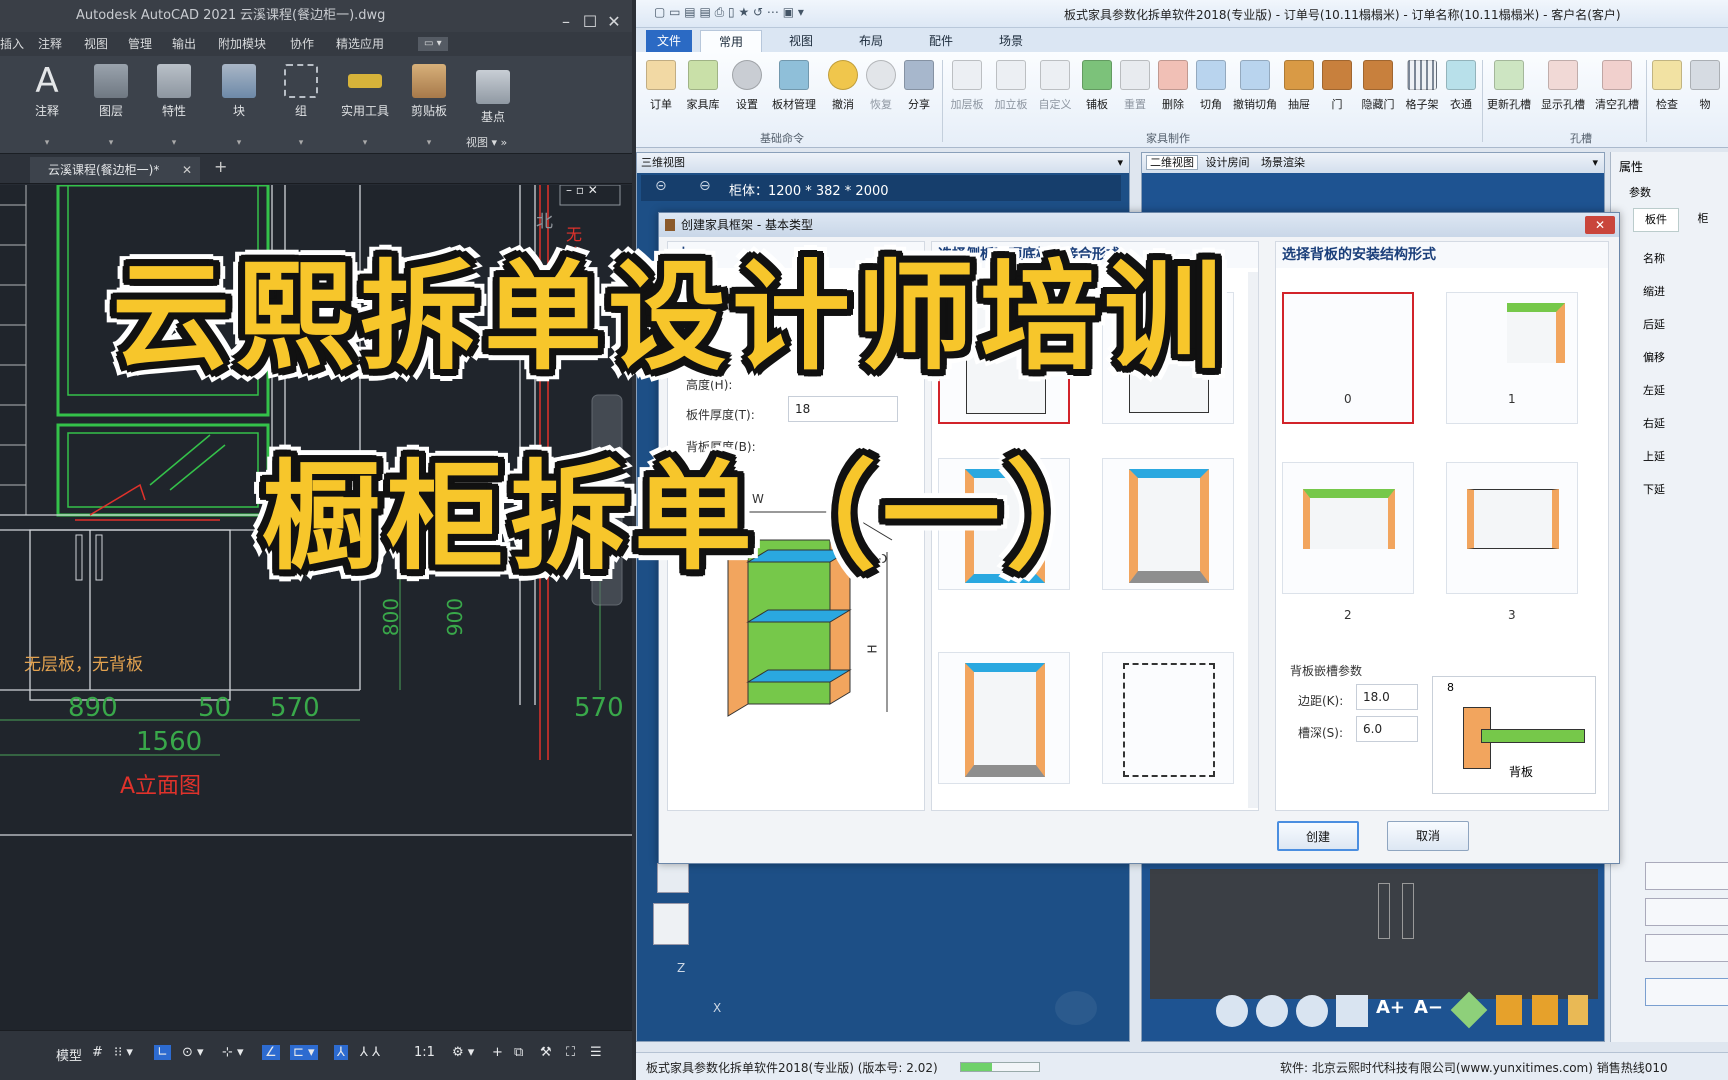 The image size is (1728, 1080). What do you see at coordinates (1703, 220) in the screenshot?
I see `tab-cabinet: 柜` at bounding box center [1703, 220].